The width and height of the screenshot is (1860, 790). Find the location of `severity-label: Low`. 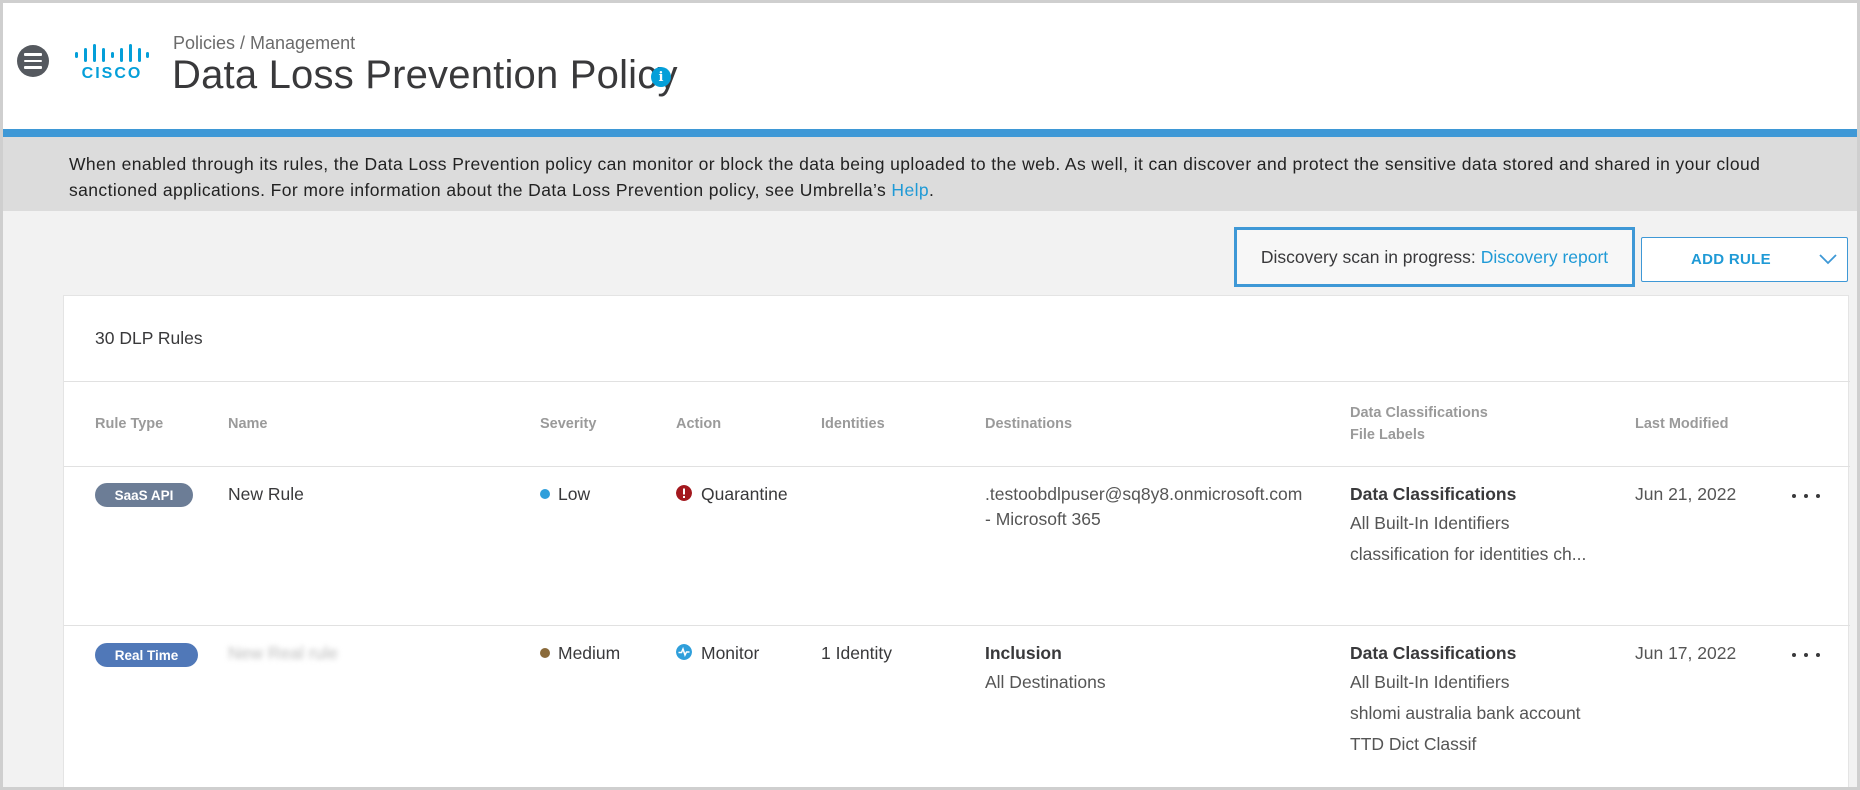

severity-label: Low is located at coordinates (574, 494).